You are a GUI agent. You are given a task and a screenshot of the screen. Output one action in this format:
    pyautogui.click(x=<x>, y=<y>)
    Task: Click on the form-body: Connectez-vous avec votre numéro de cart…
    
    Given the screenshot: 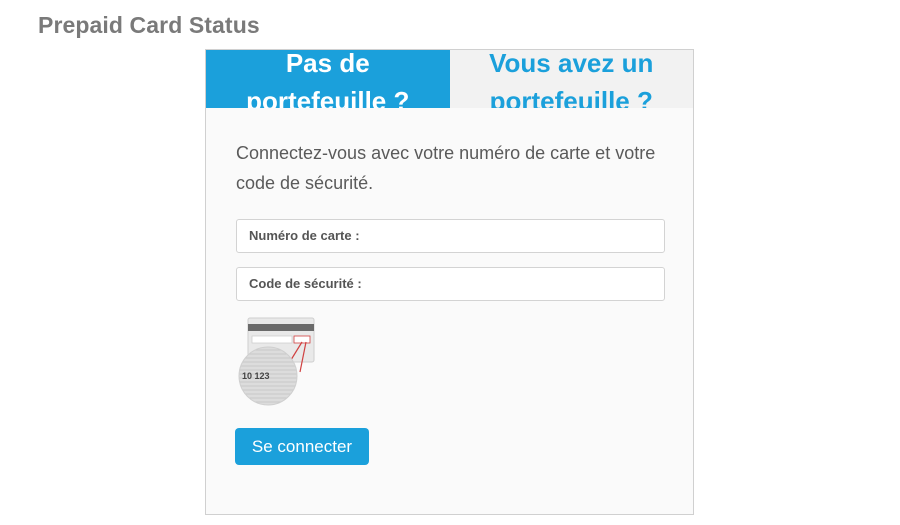 What is the action you would take?
    pyautogui.click(x=449, y=153)
    